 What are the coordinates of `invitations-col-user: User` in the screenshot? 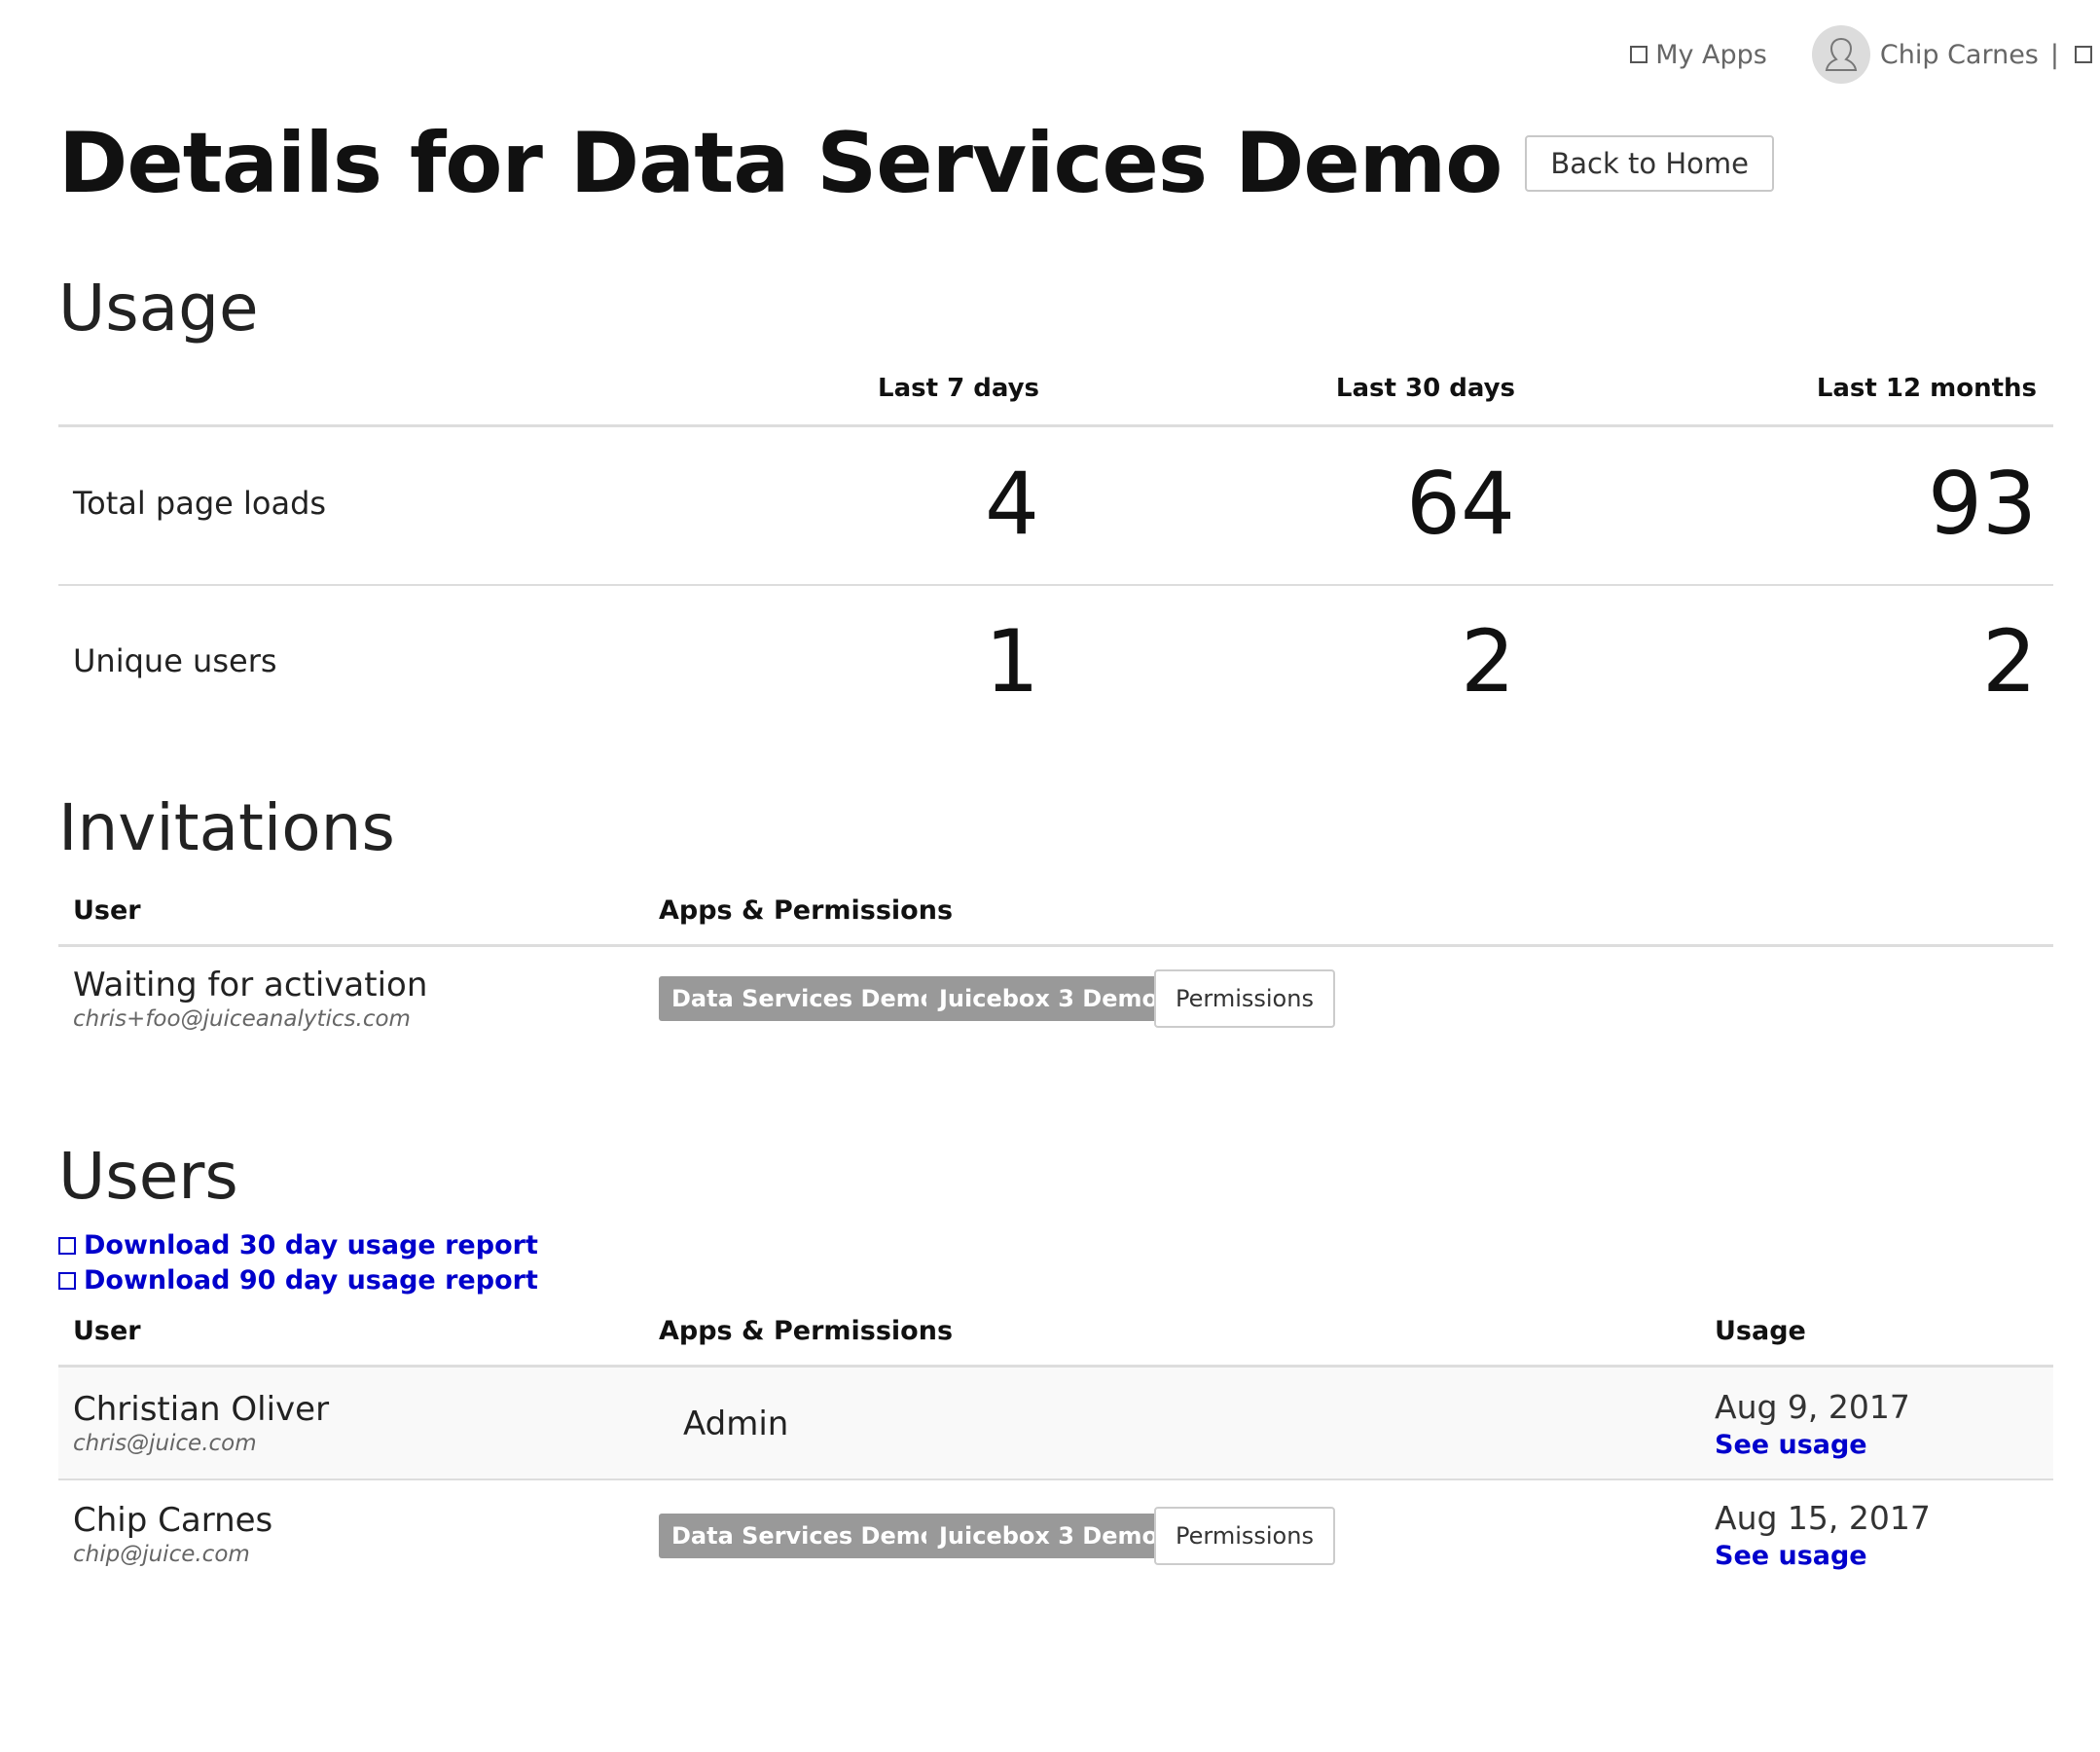 It's located at (107, 911).